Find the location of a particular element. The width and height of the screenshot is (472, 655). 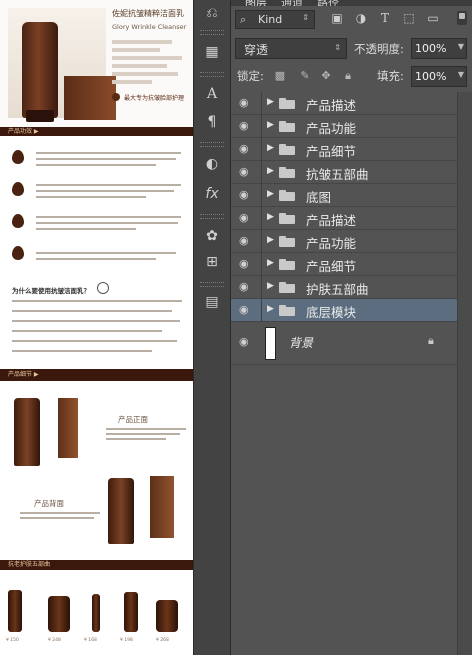

lock-all-icon: 🔒︎ is located at coordinates (348, 76).